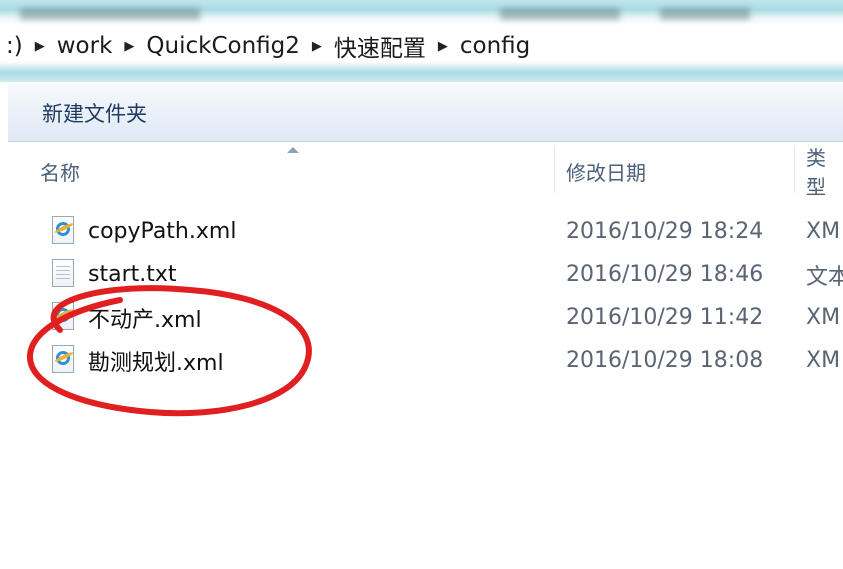 Image resolution: width=843 pixels, height=569 pixels. Describe the element at coordinates (14, 46) in the screenshot. I see `breadcrumb-item-drive: :)` at that location.